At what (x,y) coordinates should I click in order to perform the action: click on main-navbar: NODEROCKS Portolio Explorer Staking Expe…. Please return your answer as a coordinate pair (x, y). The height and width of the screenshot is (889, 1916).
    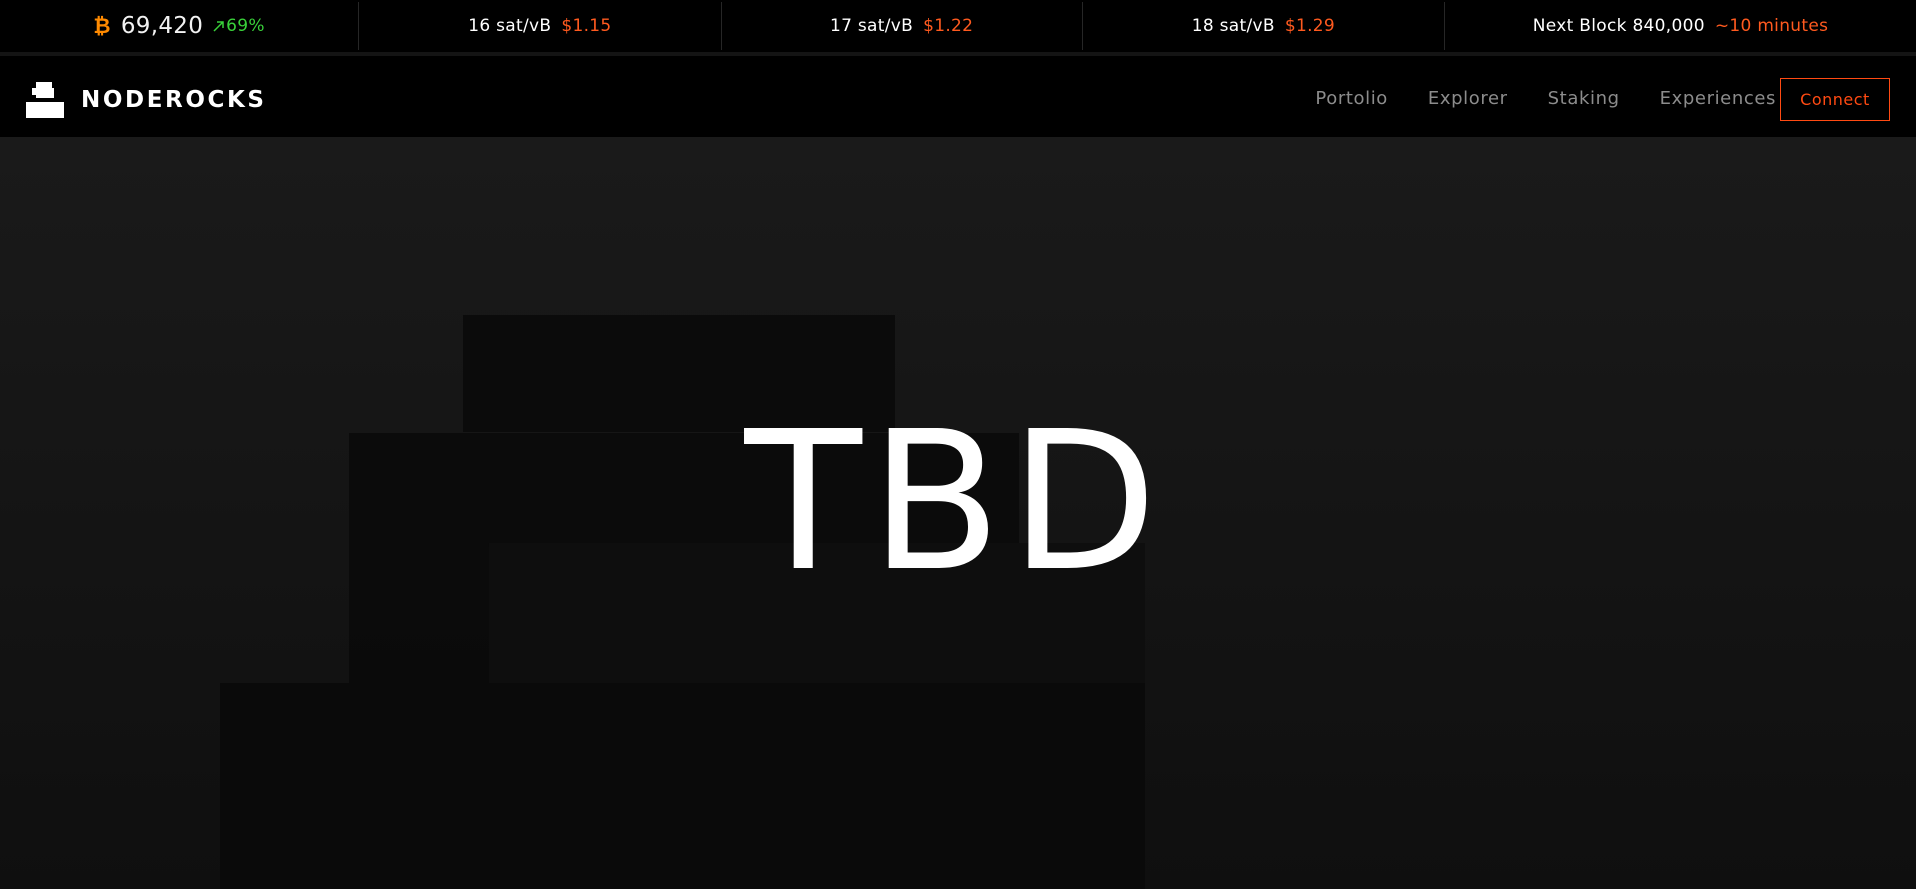
    Looking at the image, I should click on (958, 98).